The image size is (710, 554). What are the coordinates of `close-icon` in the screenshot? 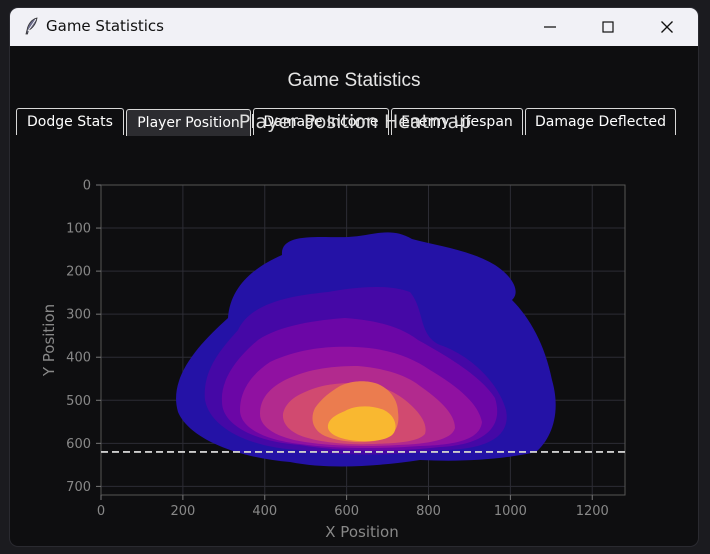 It's located at (667, 27).